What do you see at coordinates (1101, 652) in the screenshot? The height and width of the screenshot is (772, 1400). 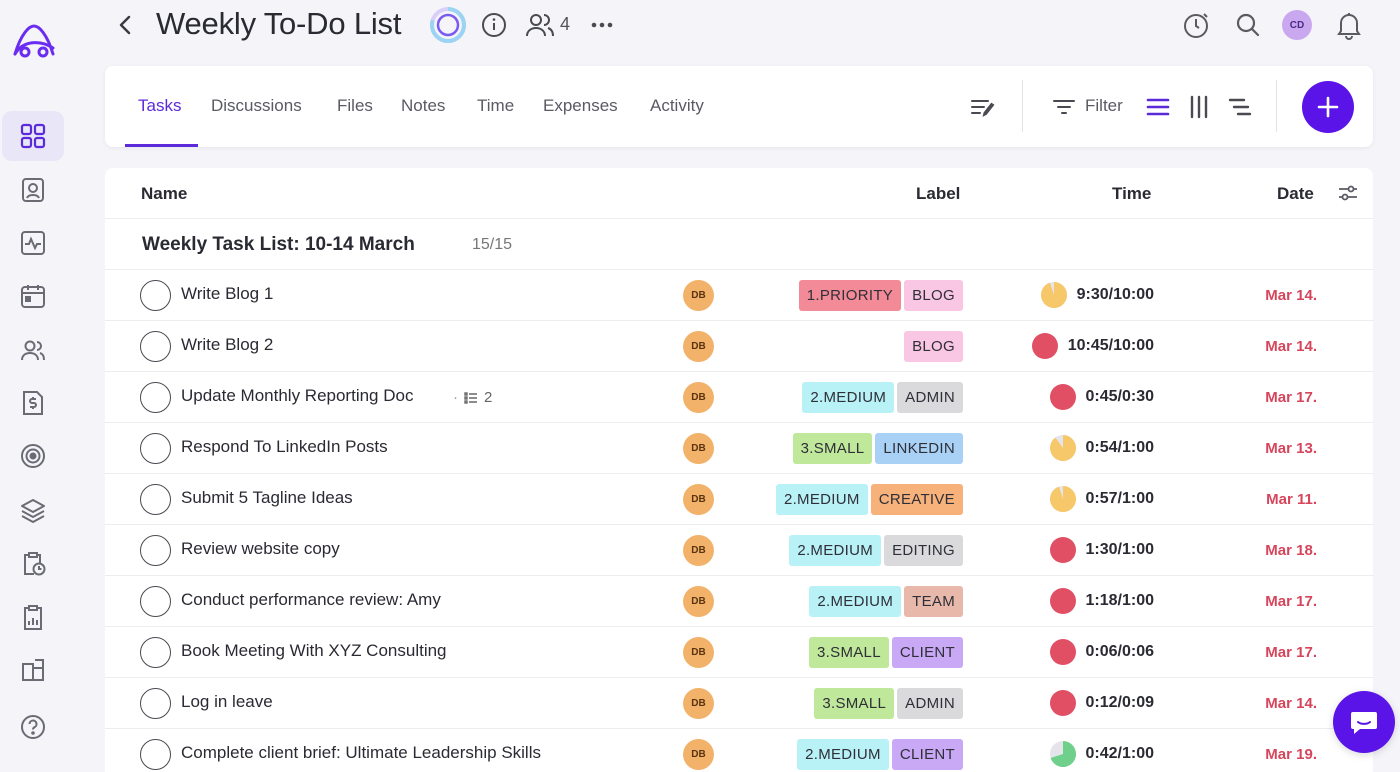 I see `time-tracked: 0:06/0:06` at bounding box center [1101, 652].